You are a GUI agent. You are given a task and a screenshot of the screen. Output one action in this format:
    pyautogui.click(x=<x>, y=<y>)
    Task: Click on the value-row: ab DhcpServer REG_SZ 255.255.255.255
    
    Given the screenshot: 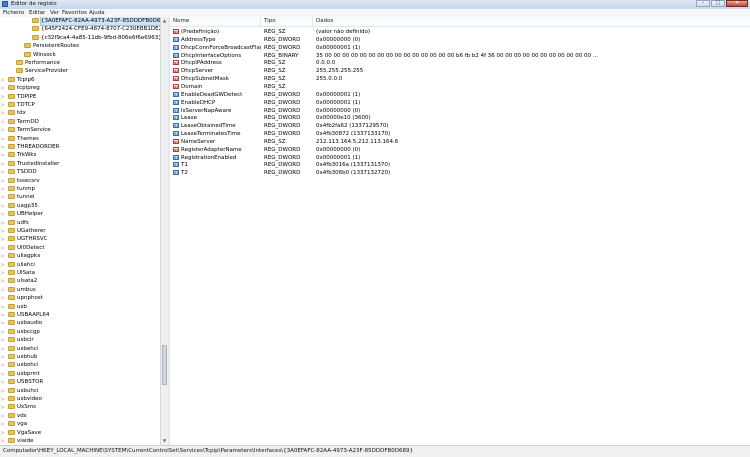 What is the action you would take?
    pyautogui.click(x=460, y=71)
    